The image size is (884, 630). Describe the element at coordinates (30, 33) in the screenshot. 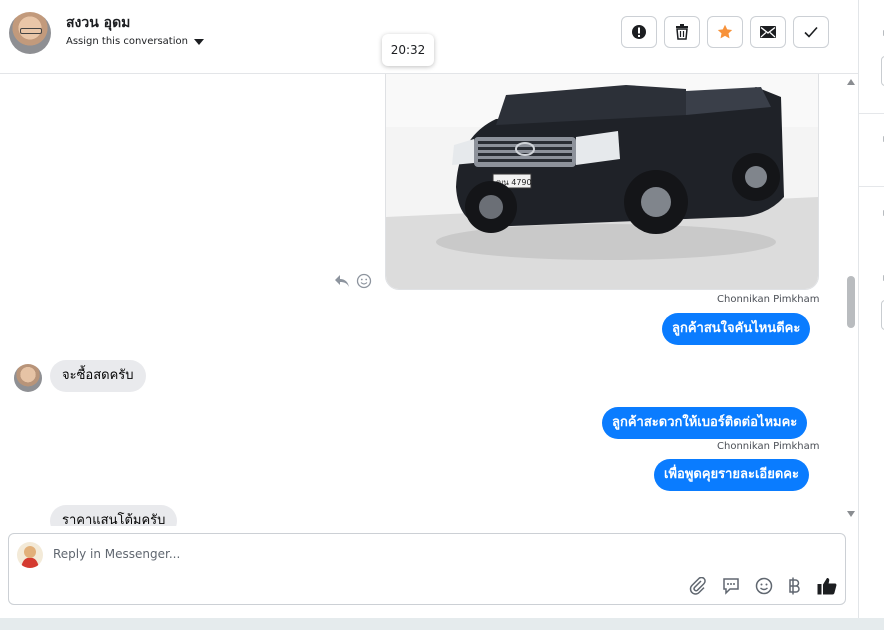

I see `contact-avatar` at that location.